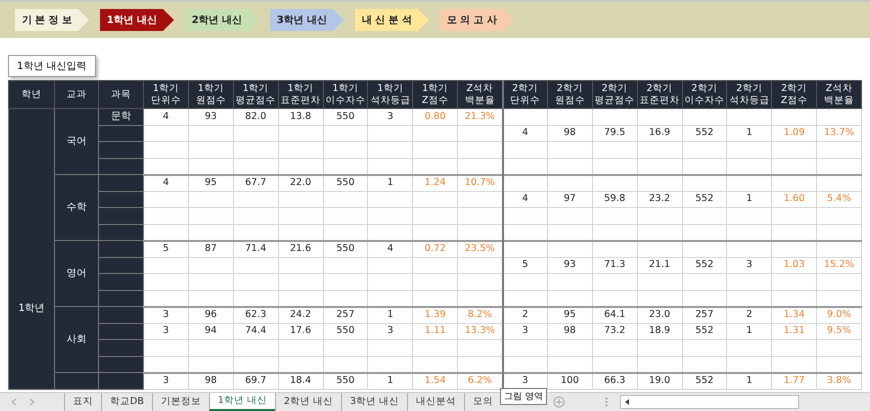 The width and height of the screenshot is (870, 411). Describe the element at coordinates (126, 402) in the screenshot. I see `sheet-tab: 학교DB` at that location.